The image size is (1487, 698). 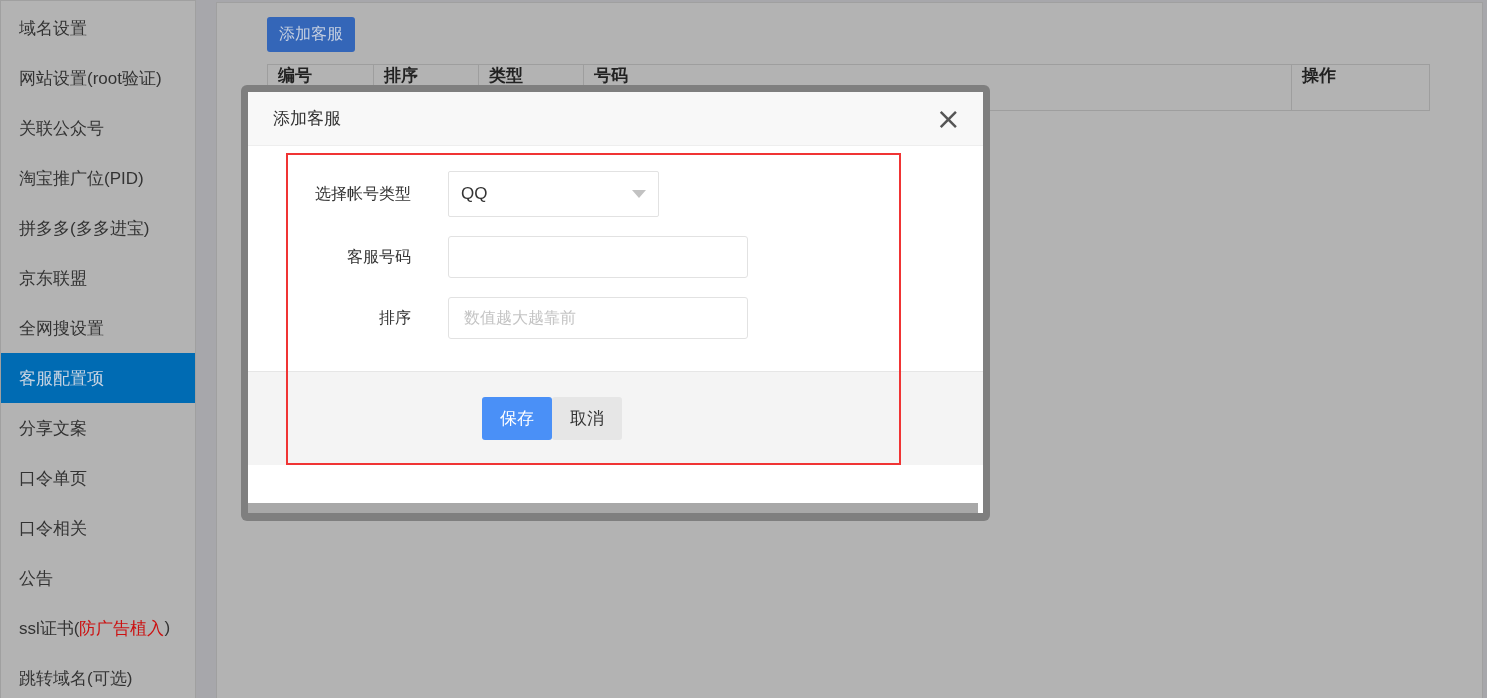 What do you see at coordinates (98, 378) in the screenshot?
I see `sidebar-item: 客服配置项` at bounding box center [98, 378].